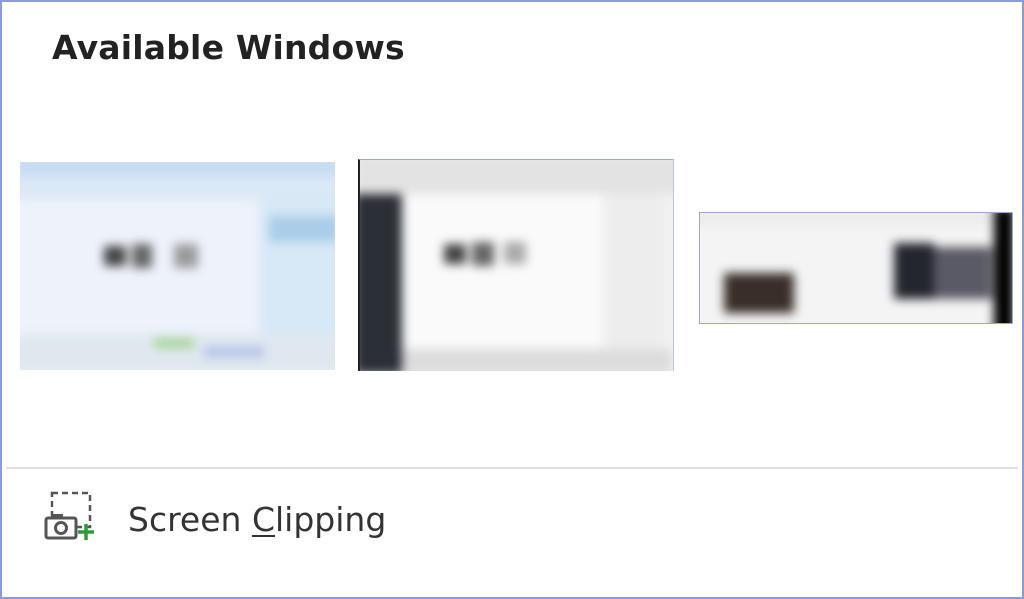 This screenshot has width=1024, height=599. Describe the element at coordinates (263, 519) in the screenshot. I see `accesskey-letter: C` at that location.